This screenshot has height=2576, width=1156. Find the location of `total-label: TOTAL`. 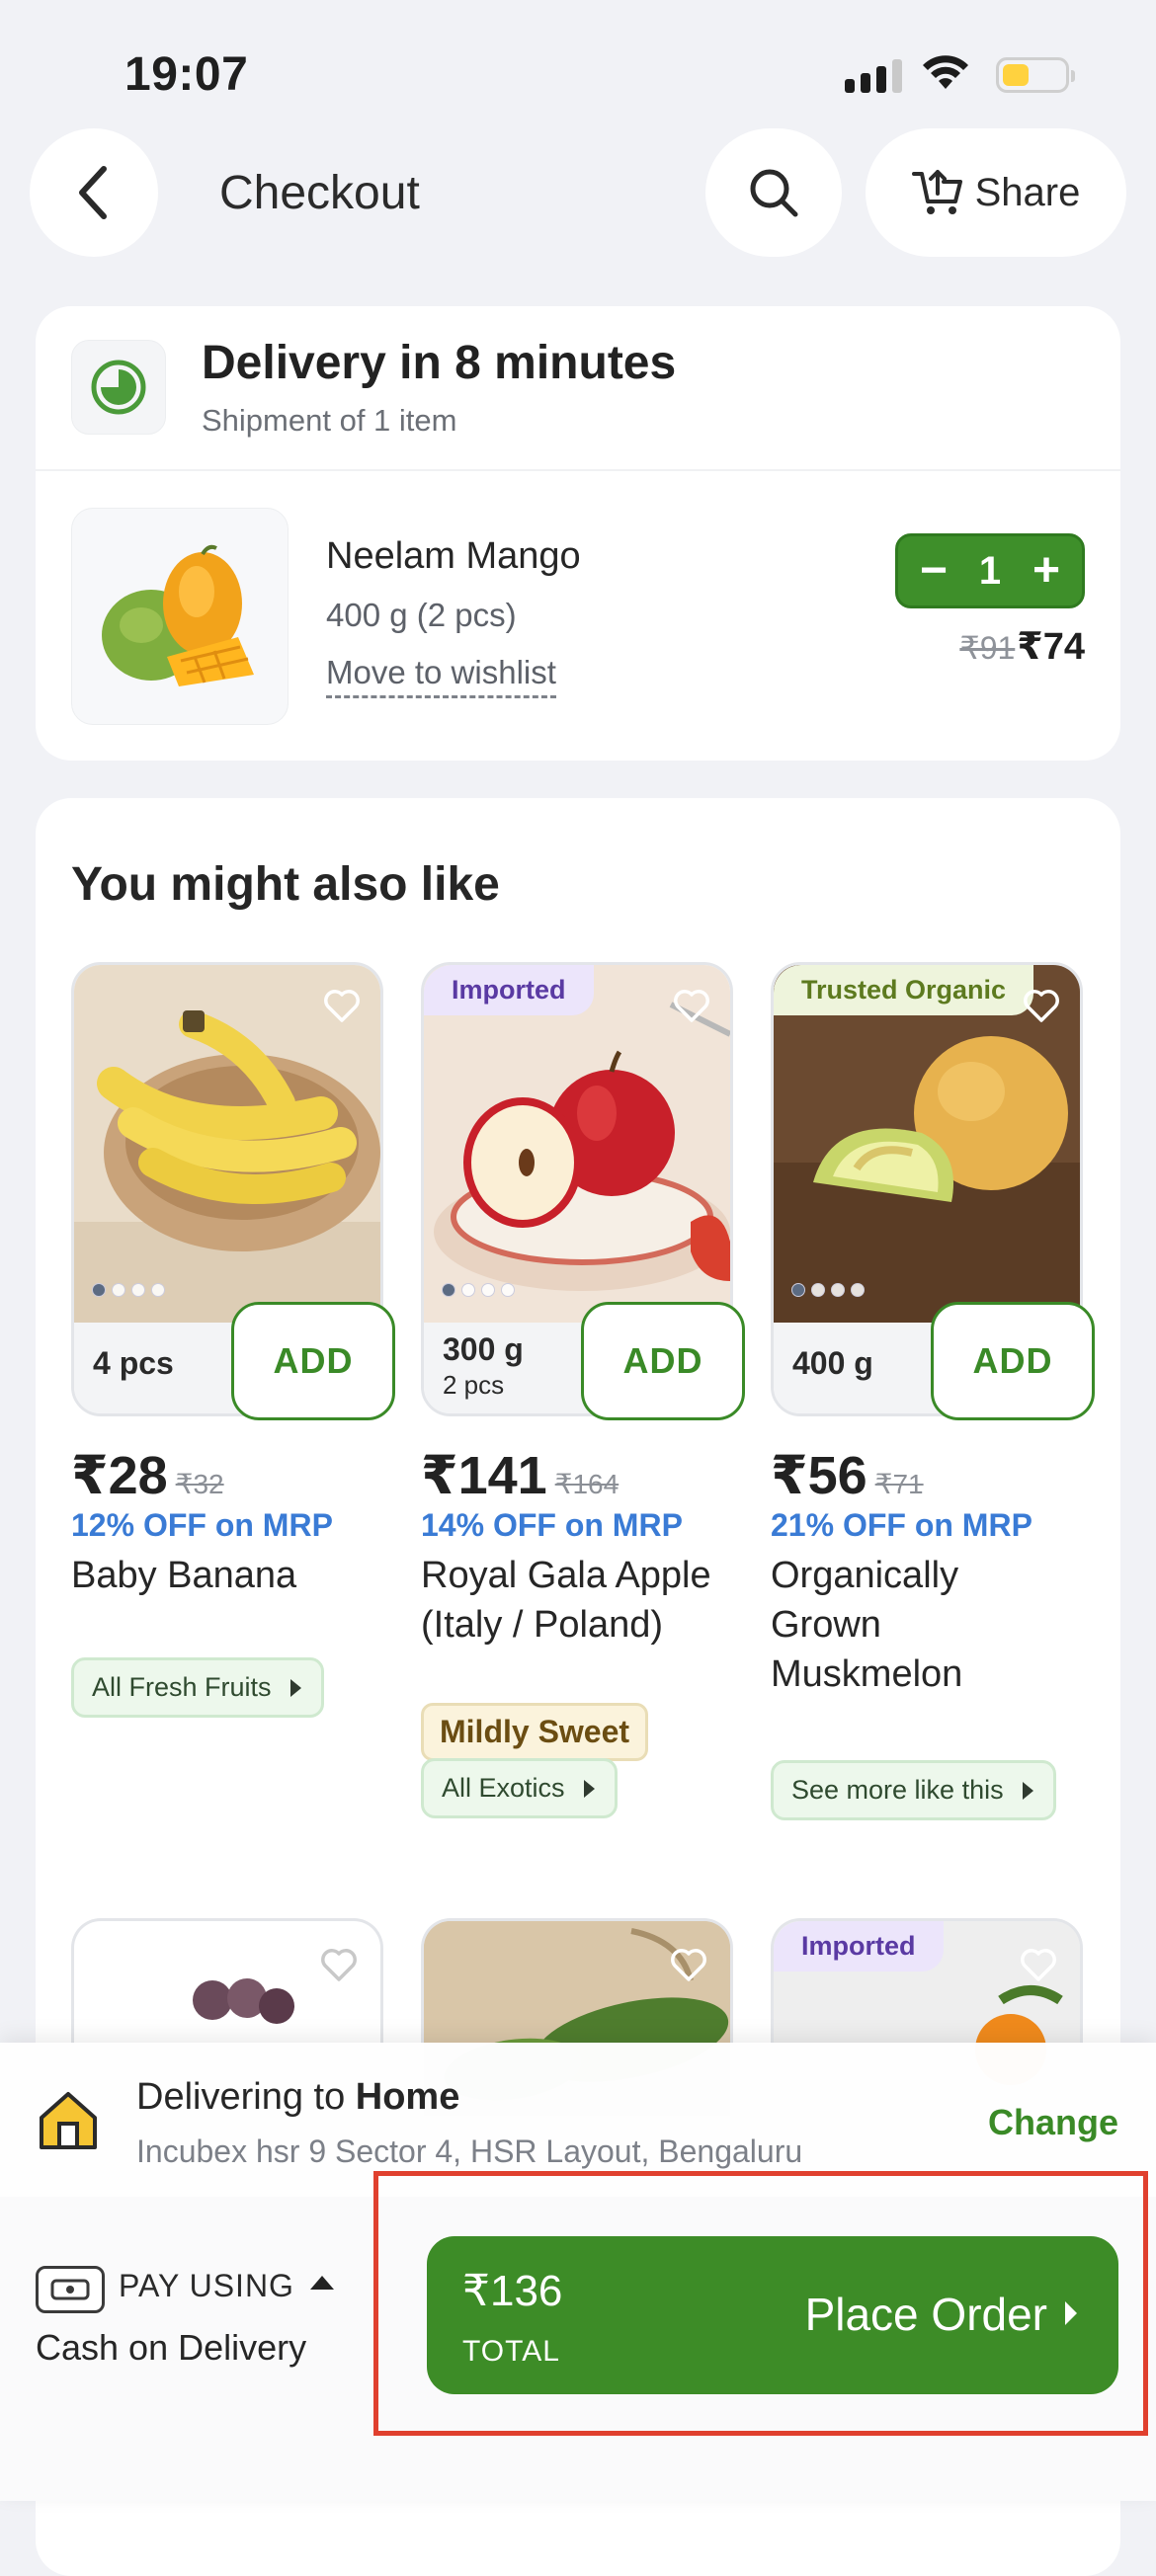

total-label: TOTAL is located at coordinates (511, 2351).